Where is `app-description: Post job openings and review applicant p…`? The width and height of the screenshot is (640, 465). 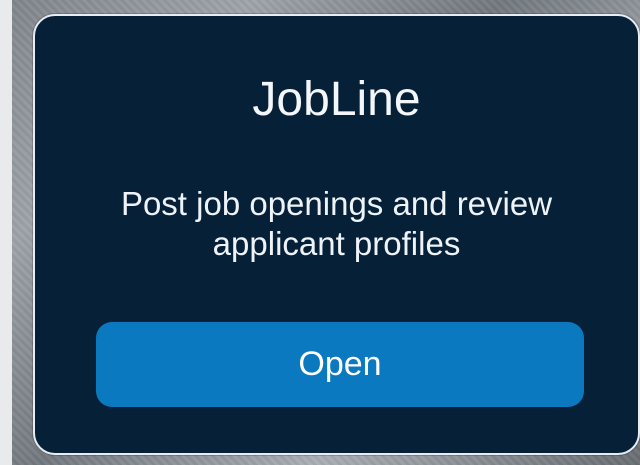 app-description: Post job openings and review applicant p… is located at coordinates (336, 223).